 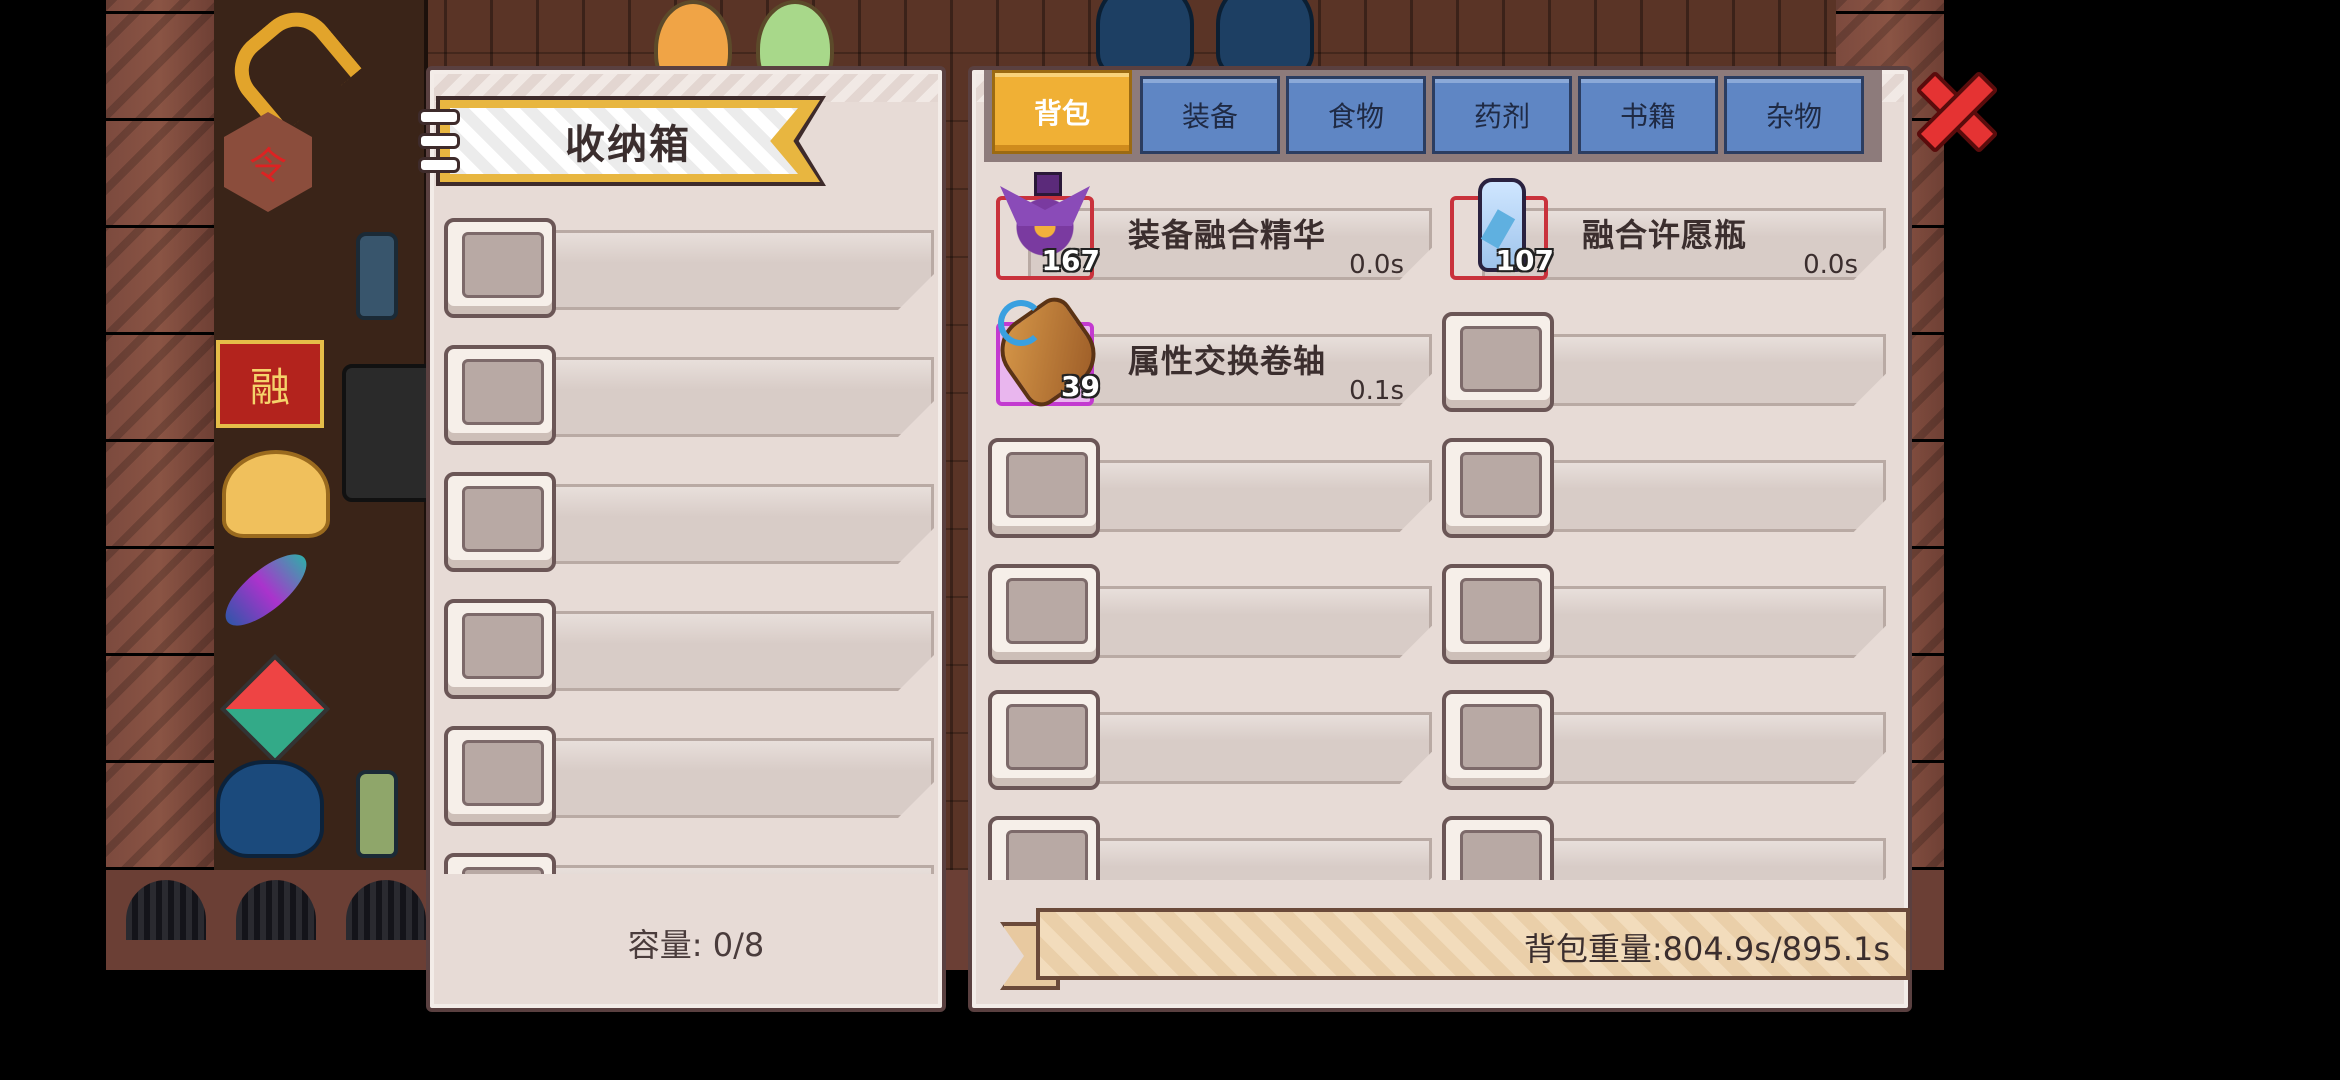 What do you see at coordinates (1376, 391) in the screenshot?
I see `item-weight: 0.1s` at bounding box center [1376, 391].